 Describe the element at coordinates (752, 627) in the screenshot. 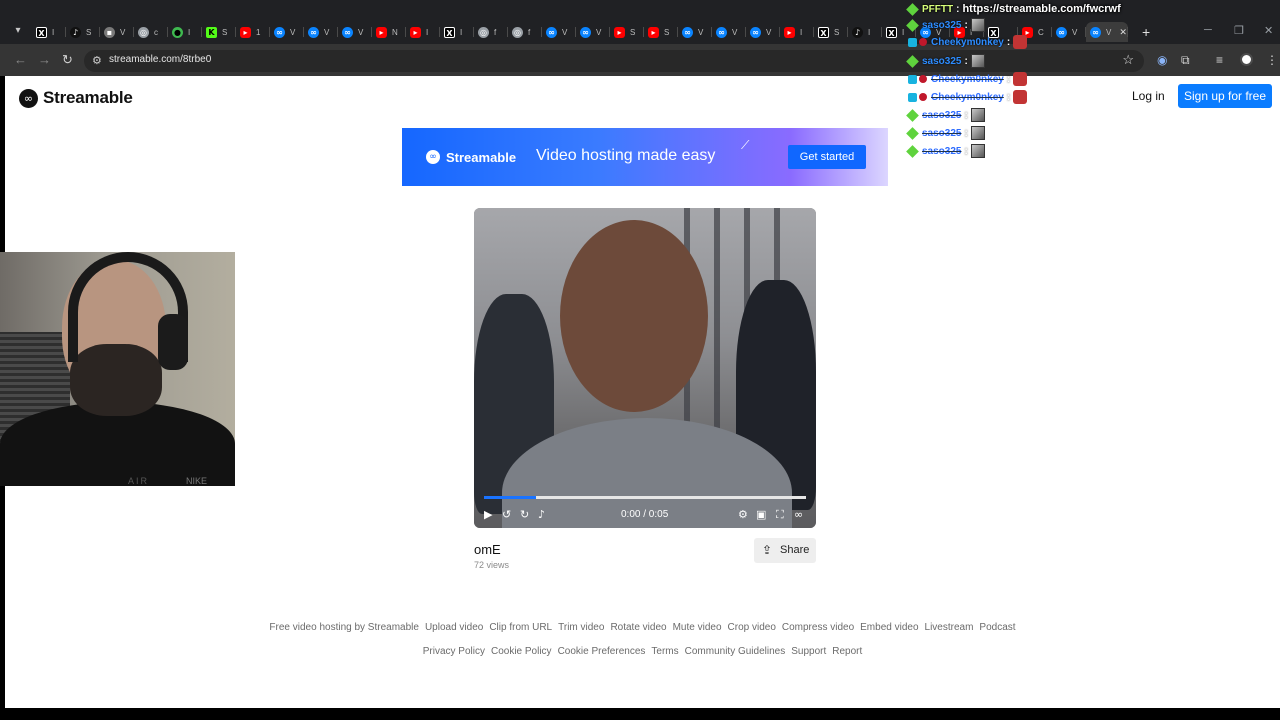

I see `footer-link: Crop video` at that location.